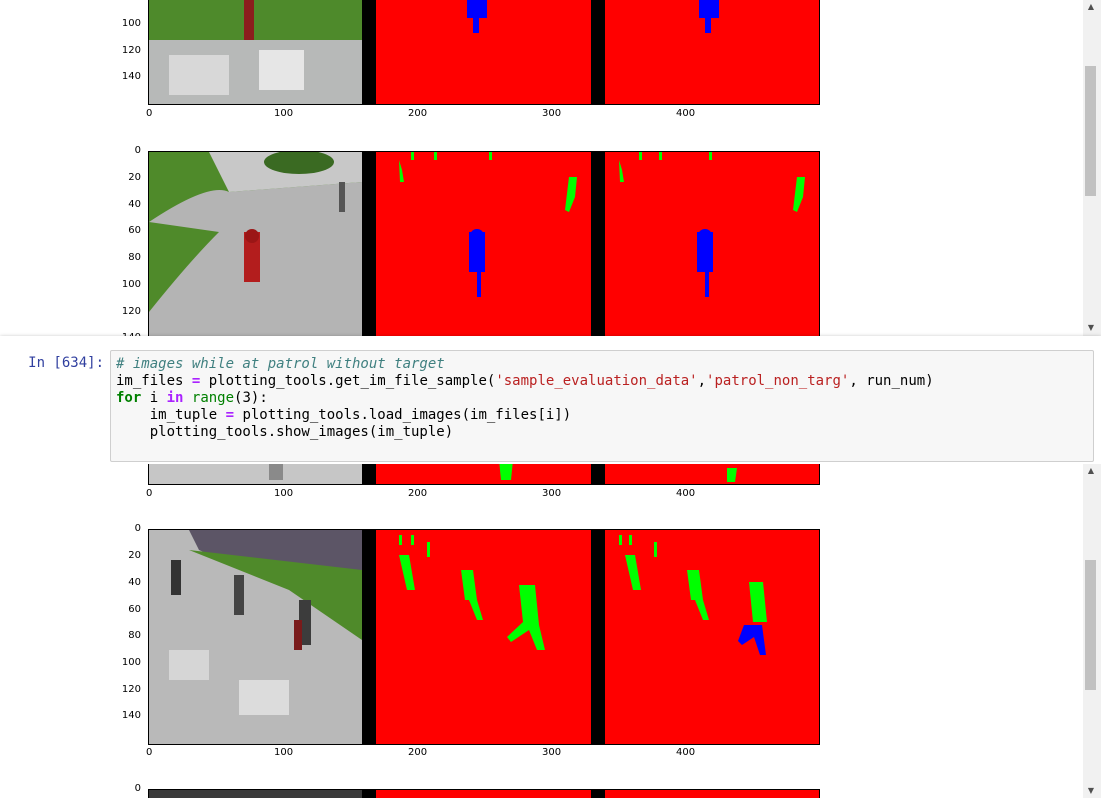  What do you see at coordinates (285, 432) in the screenshot?
I see `code-token: plotting_tools.show_images(im_tuple)` at bounding box center [285, 432].